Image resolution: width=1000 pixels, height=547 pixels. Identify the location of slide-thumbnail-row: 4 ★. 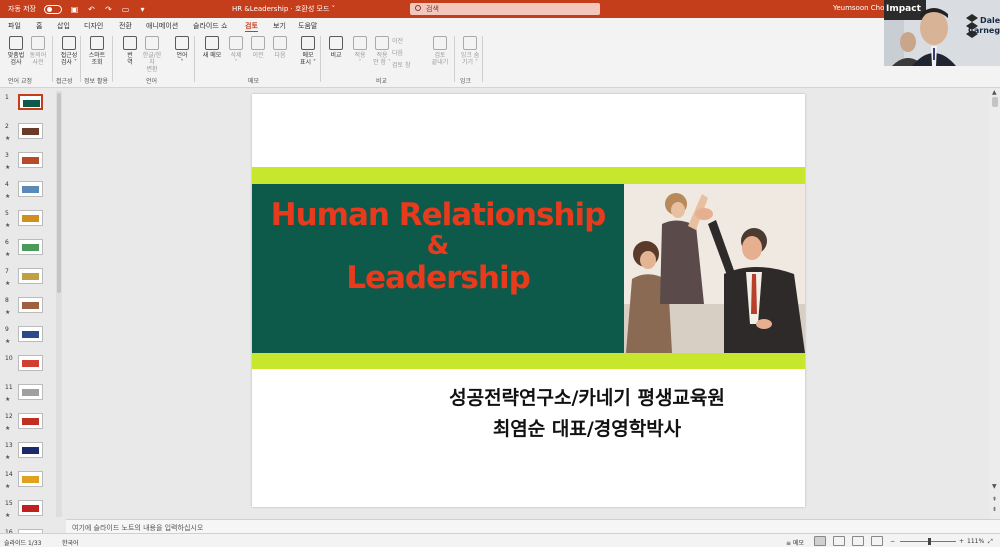
(28, 196).